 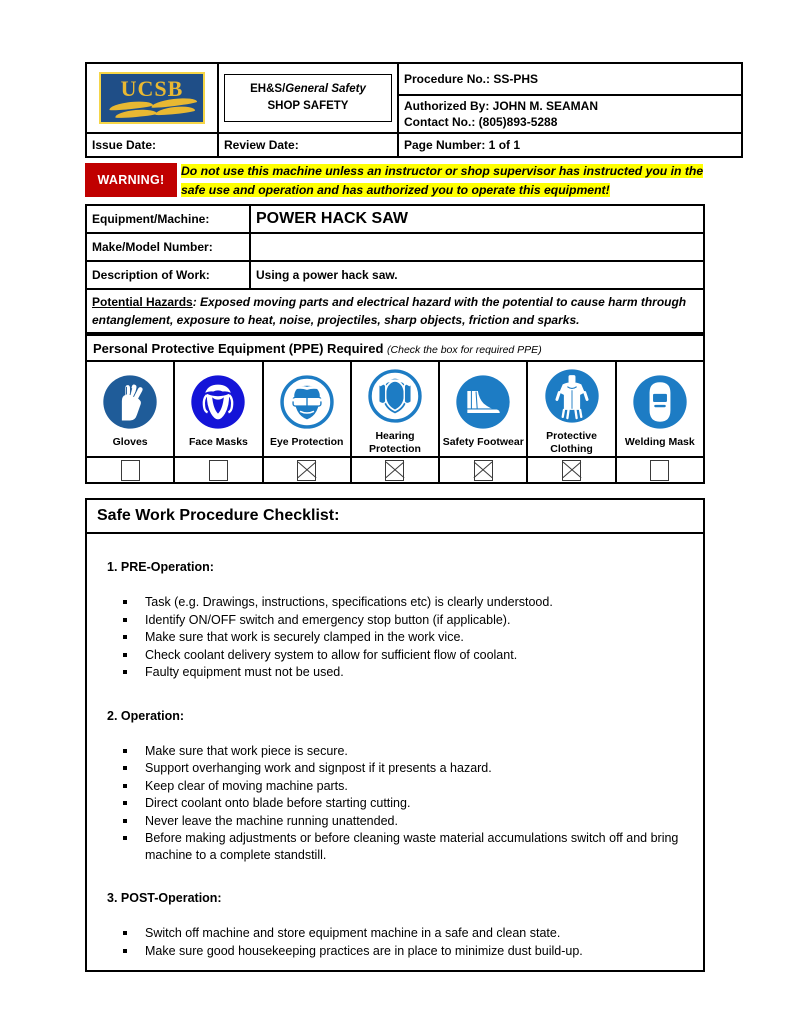 I want to click on ppe-checkbox-cell-gloves, so click(x=130, y=470).